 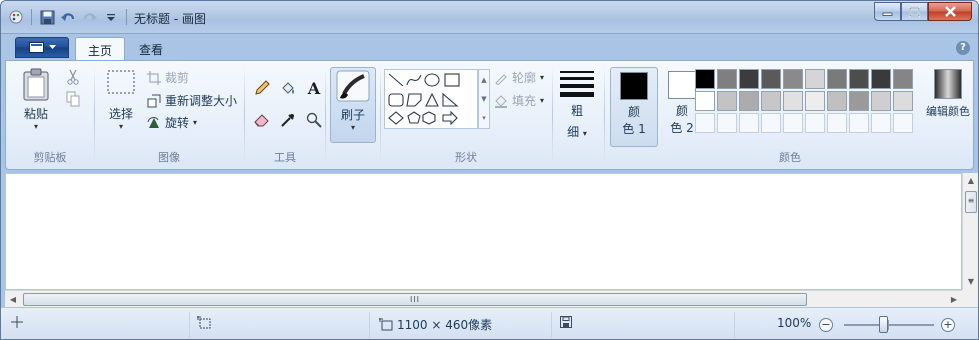 I want to click on brushes-button: 刷子 ▾, so click(x=353, y=105).